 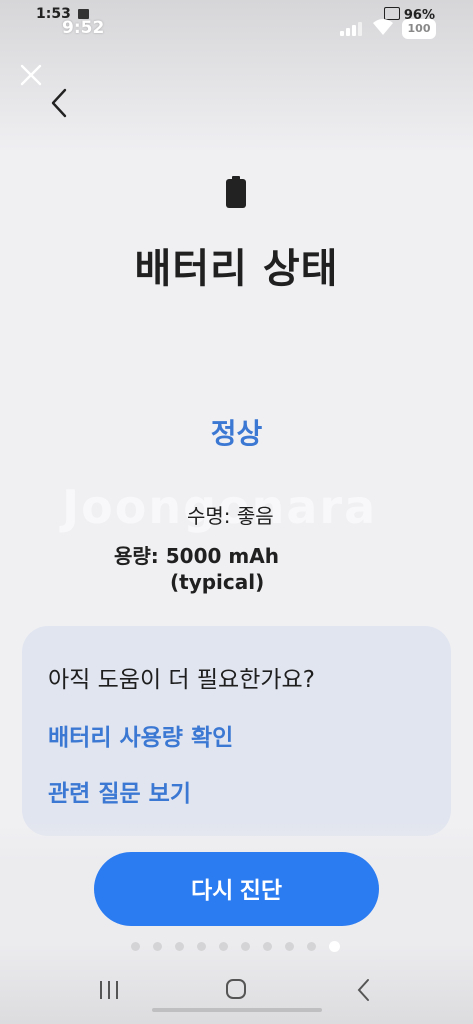 What do you see at coordinates (351, 29) in the screenshot?
I see `signal-icon` at bounding box center [351, 29].